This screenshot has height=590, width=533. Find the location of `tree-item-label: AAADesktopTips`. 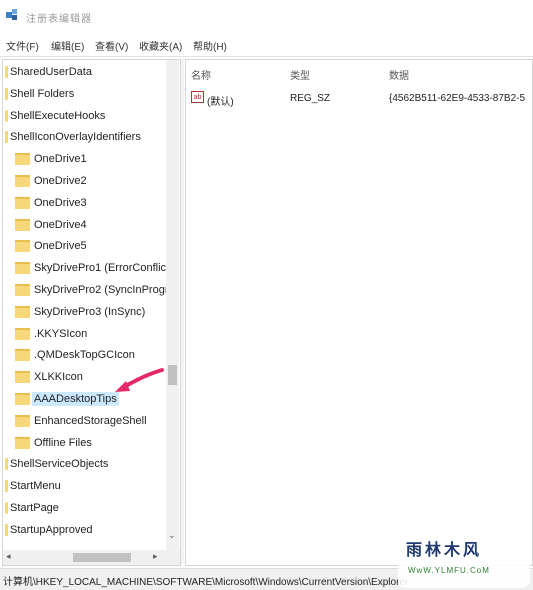

tree-item-label: AAADesktopTips is located at coordinates (75, 399).